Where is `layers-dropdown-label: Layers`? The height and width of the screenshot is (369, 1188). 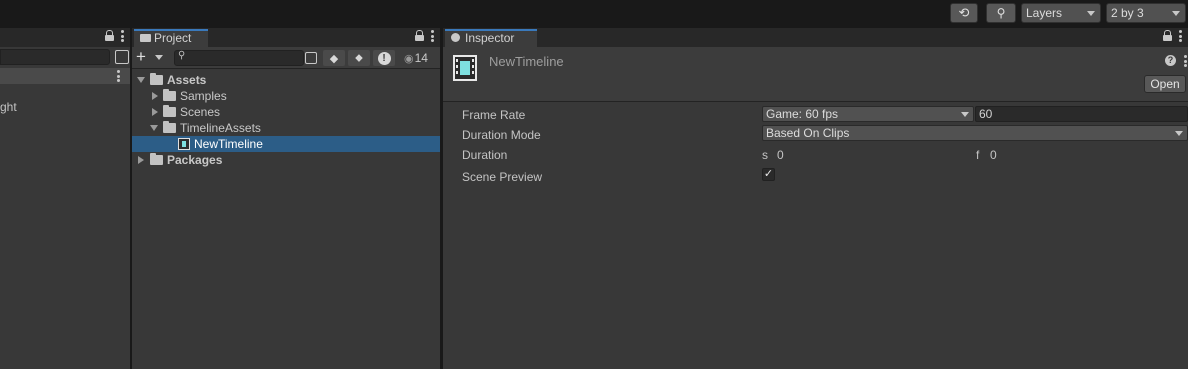
layers-dropdown-label: Layers is located at coordinates (1044, 13).